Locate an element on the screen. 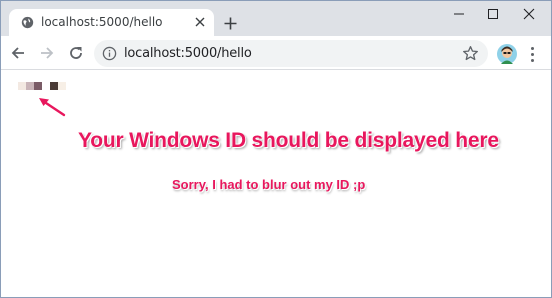 The image size is (552, 298). browser-toolbar: localhost:5000/hello is located at coordinates (276, 53).